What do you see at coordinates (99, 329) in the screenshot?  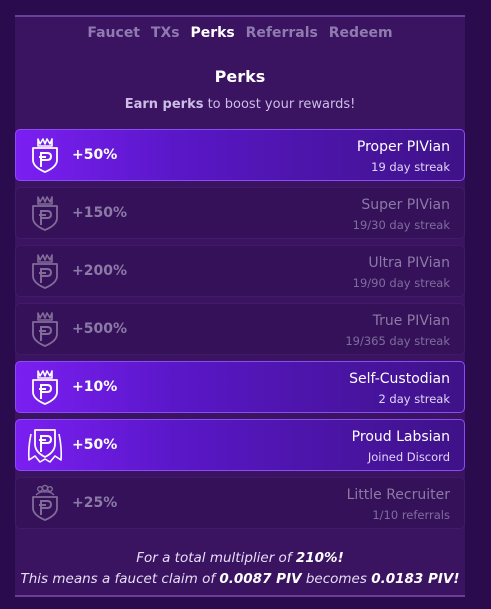 I see `perk-bonus: +500%` at bounding box center [99, 329].